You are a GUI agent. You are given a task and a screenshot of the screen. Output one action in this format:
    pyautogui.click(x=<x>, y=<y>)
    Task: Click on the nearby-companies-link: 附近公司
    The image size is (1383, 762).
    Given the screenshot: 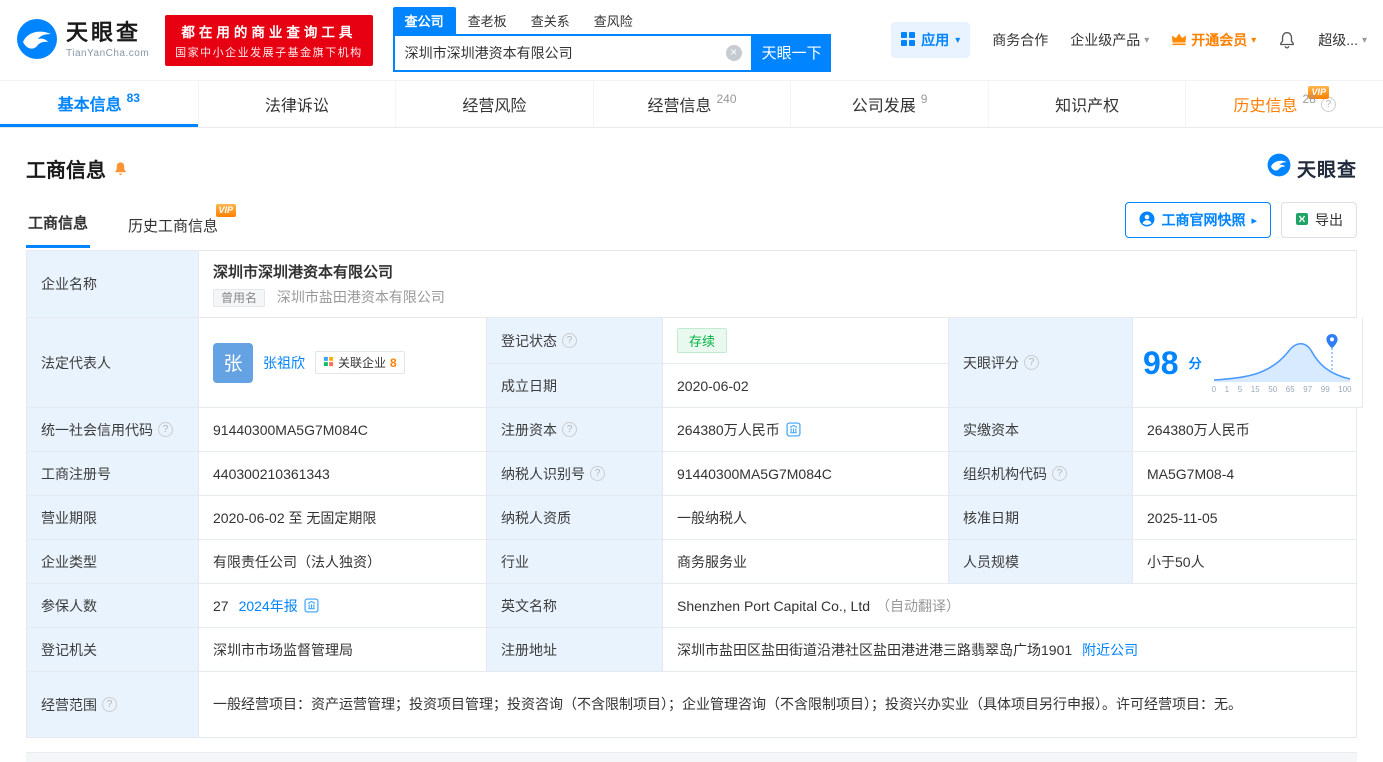 What is the action you would take?
    pyautogui.click(x=1110, y=650)
    